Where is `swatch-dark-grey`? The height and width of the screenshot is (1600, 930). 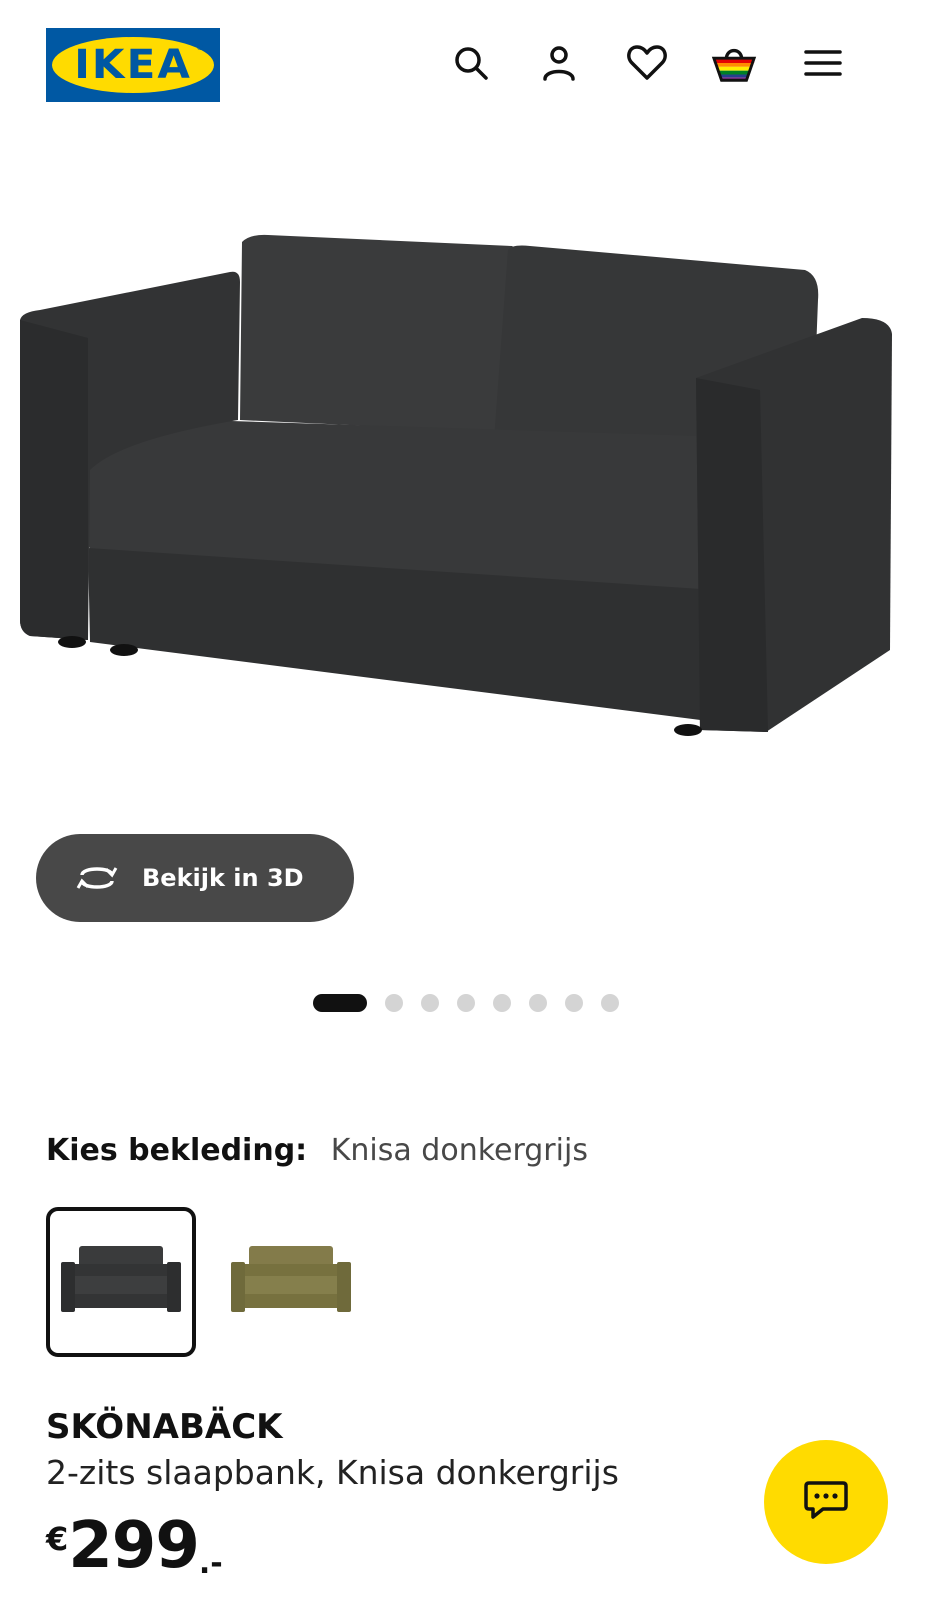
swatch-dark-grey is located at coordinates (121, 1282).